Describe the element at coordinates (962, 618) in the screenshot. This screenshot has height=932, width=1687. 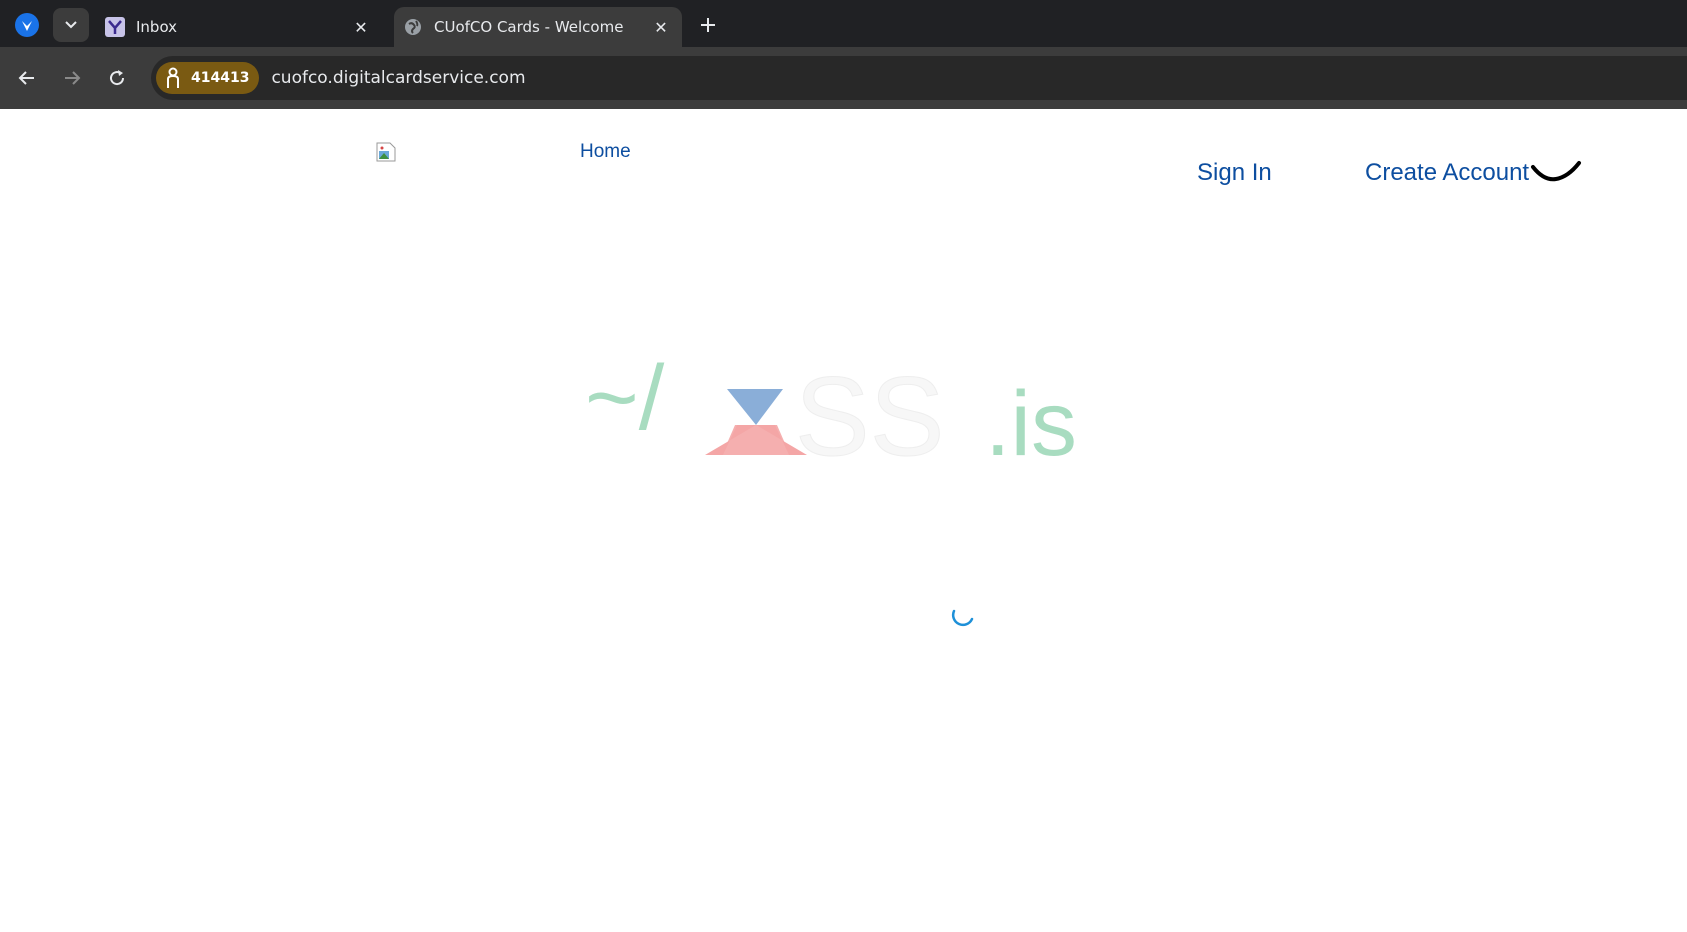
I see `loading-spinner-icon` at that location.